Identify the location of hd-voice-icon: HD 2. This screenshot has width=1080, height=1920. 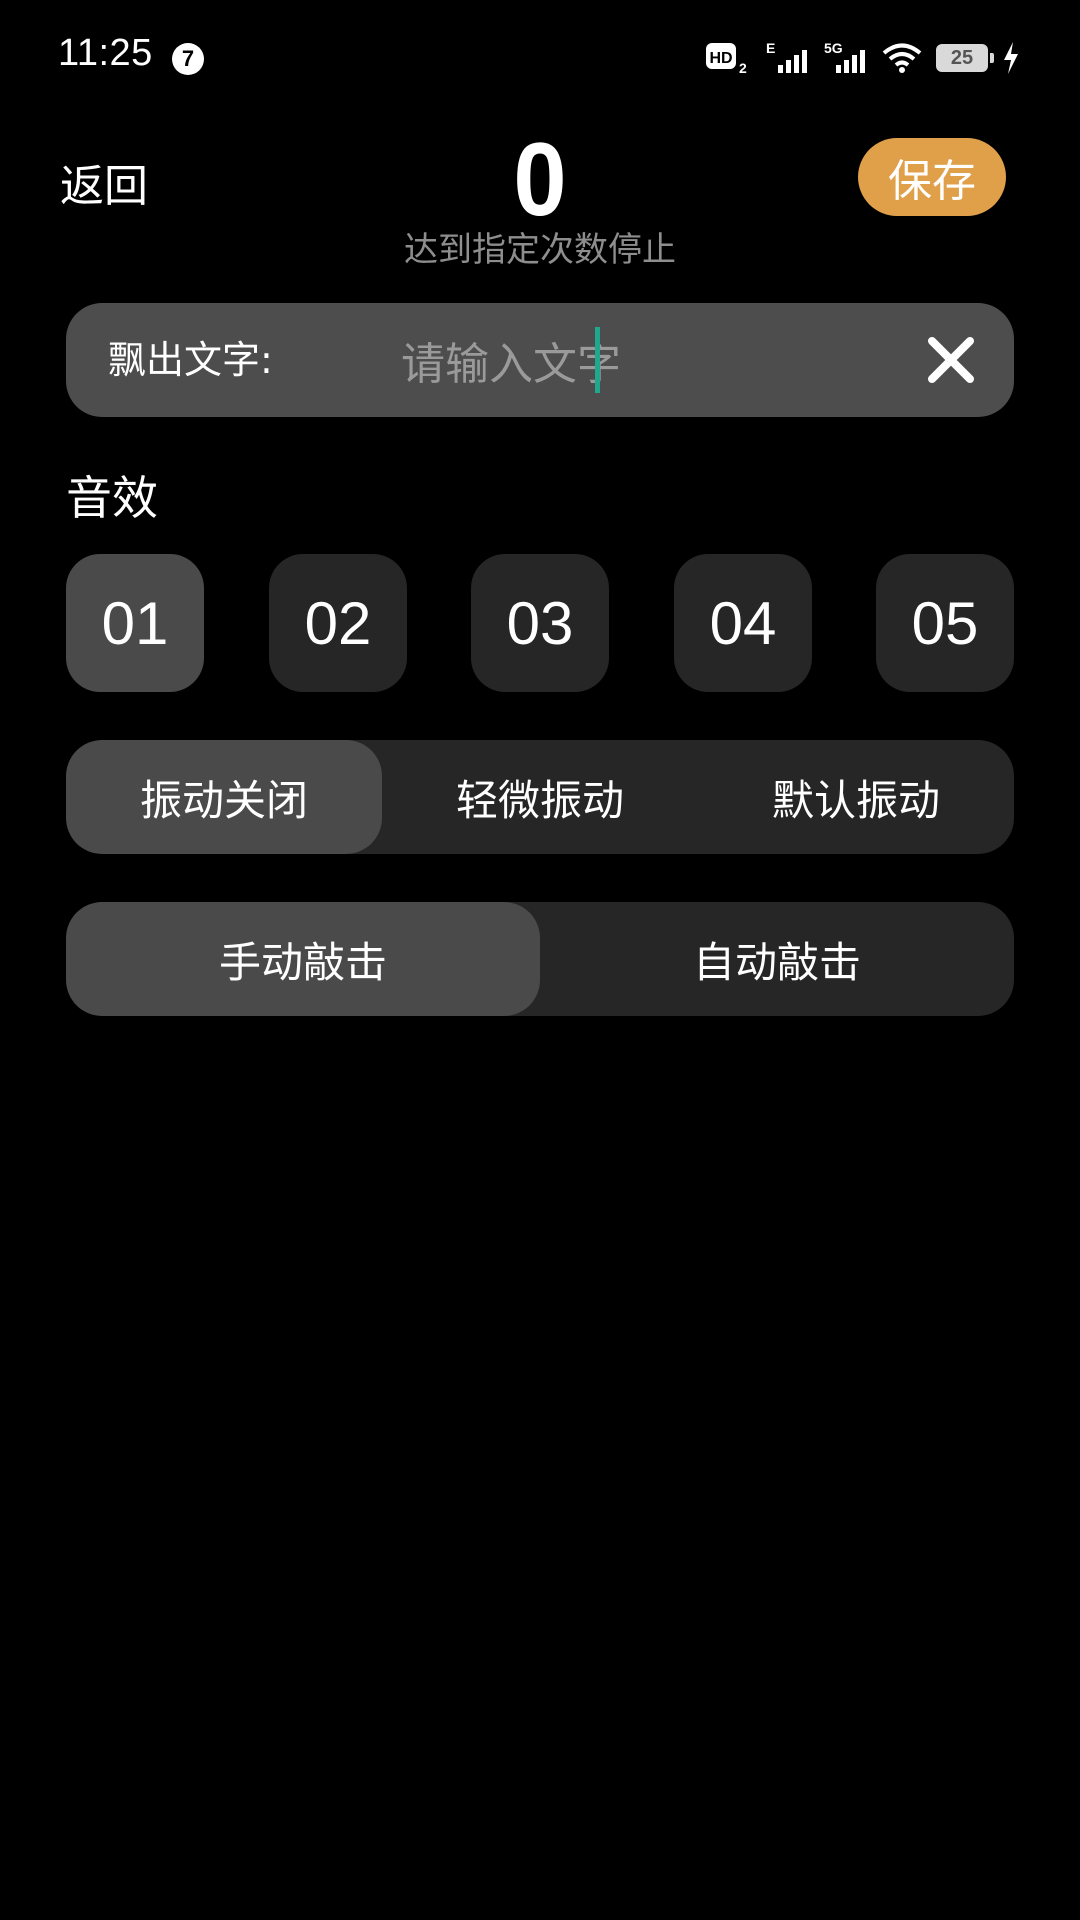
(726, 59).